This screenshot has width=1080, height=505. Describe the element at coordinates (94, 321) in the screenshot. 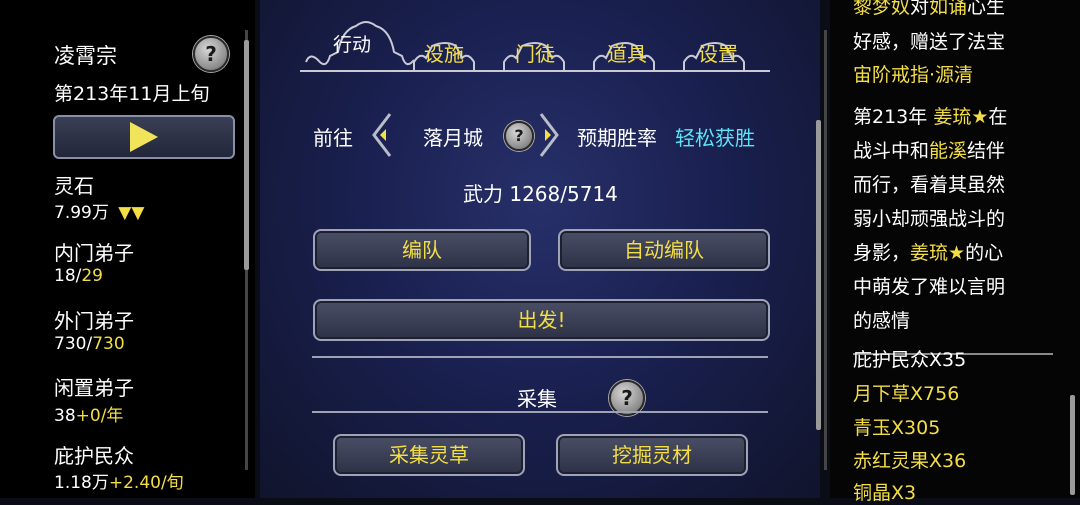

I see `stat-label-outer-disciples: 外门弟子` at that location.